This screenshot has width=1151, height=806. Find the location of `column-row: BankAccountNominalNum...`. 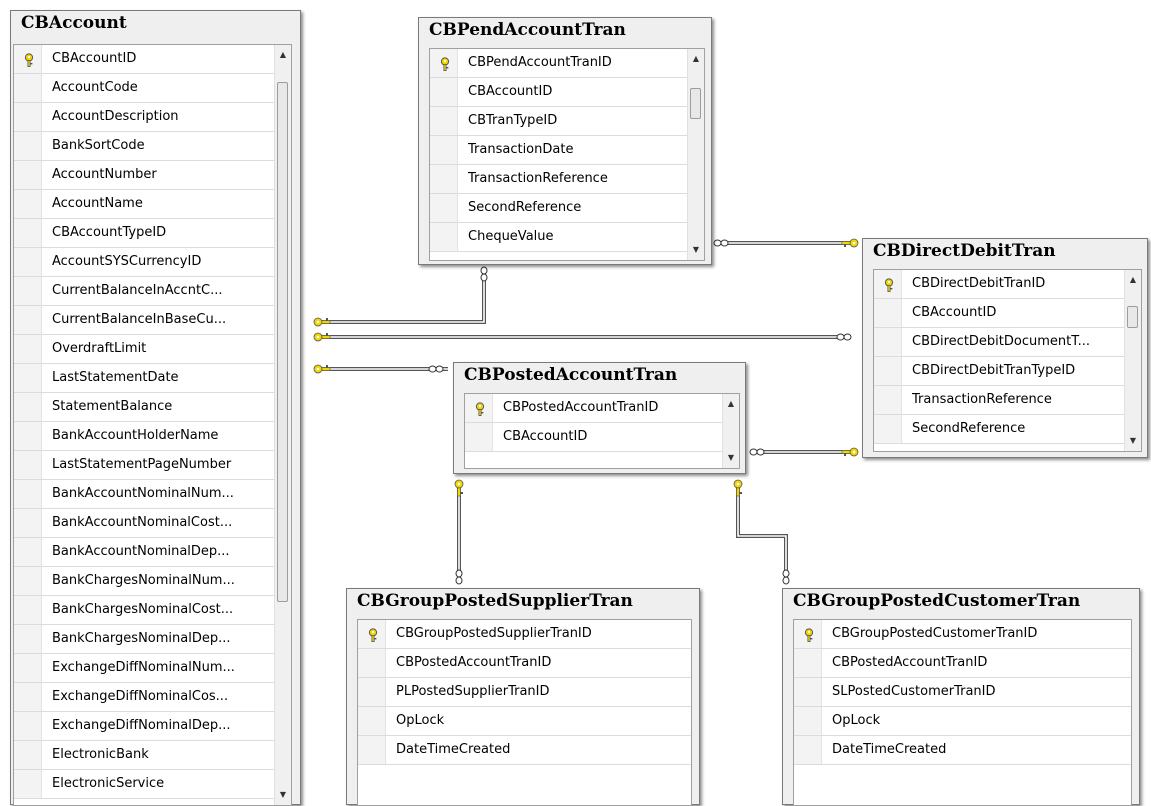

column-row: BankAccountNominalNum... is located at coordinates (144, 494).